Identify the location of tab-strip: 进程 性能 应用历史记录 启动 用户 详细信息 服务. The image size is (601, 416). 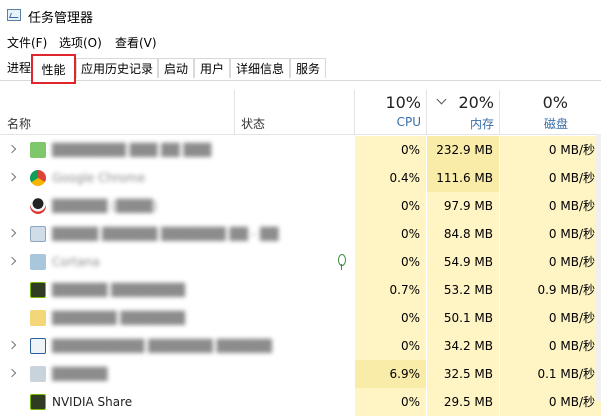
(300, 69).